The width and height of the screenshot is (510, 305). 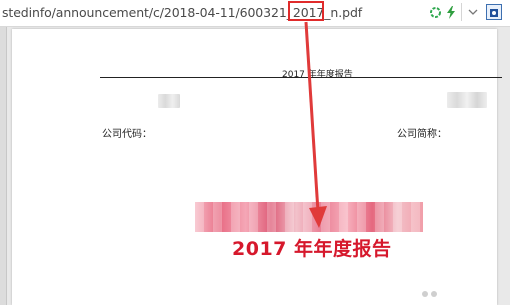 What do you see at coordinates (422, 134) in the screenshot?
I see `company-name-label: 公司简称：` at bounding box center [422, 134].